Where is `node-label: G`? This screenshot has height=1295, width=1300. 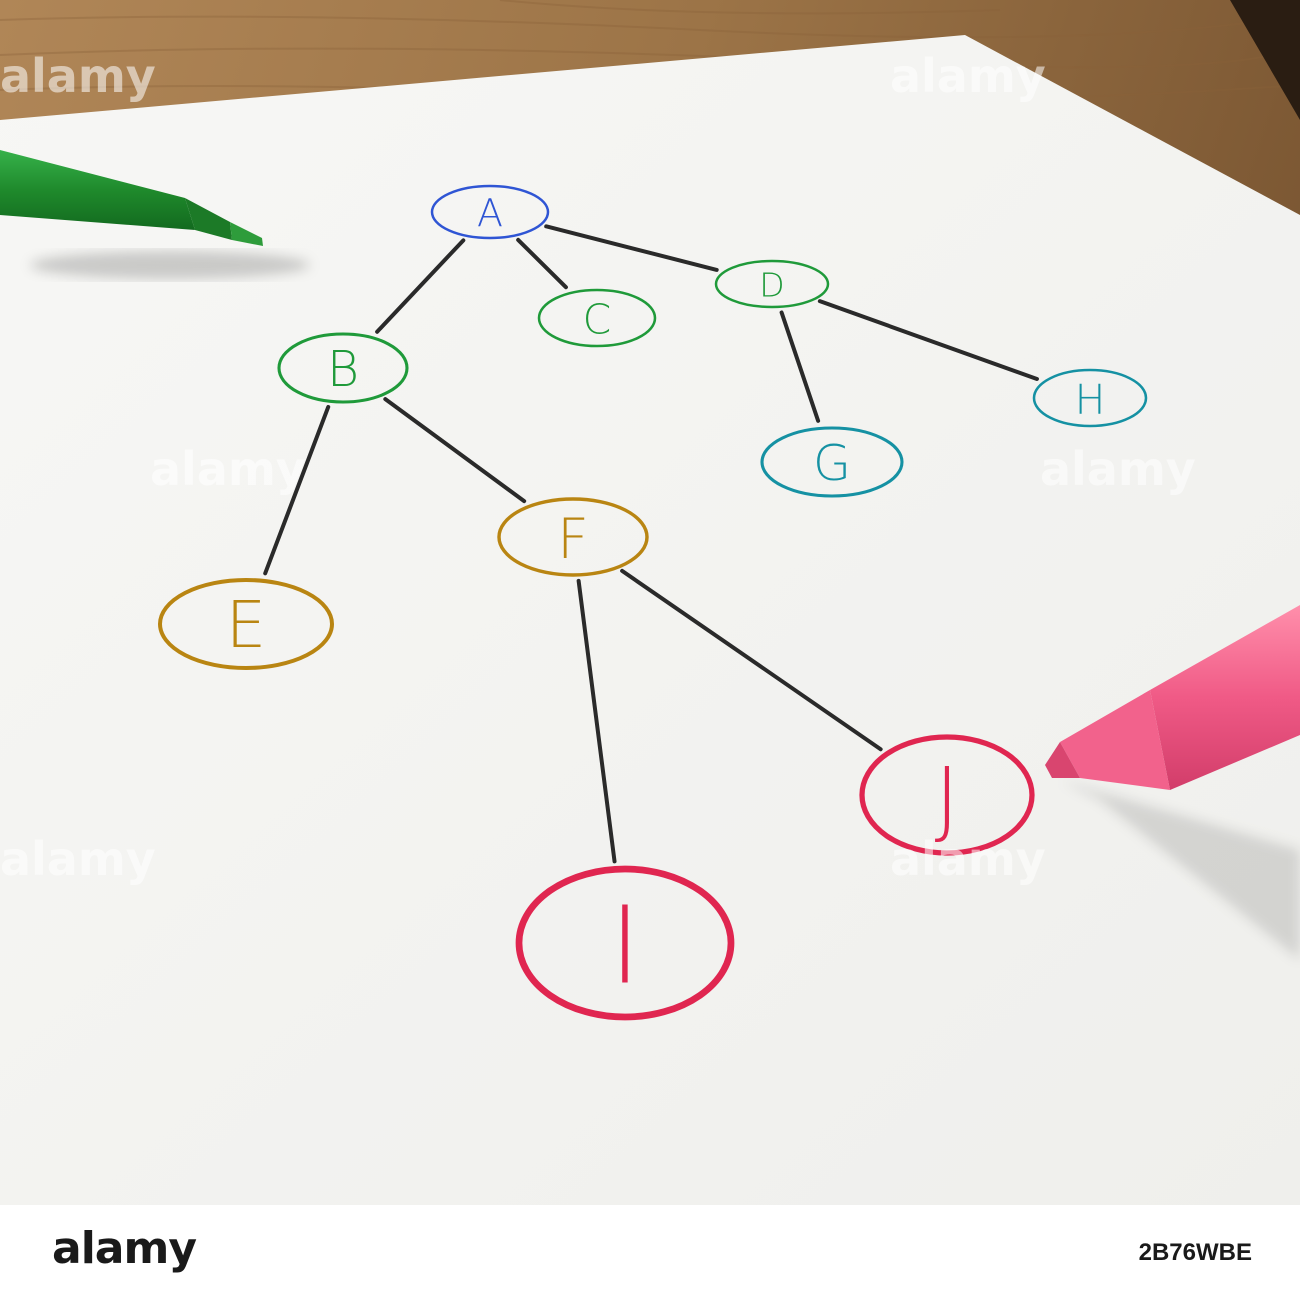 node-label: G is located at coordinates (832, 463).